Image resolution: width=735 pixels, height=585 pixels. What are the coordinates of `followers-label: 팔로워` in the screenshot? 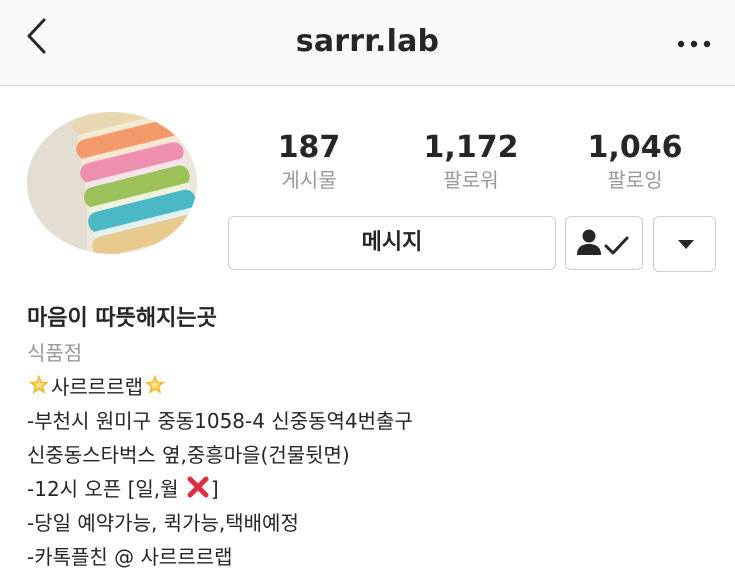 It's located at (471, 180).